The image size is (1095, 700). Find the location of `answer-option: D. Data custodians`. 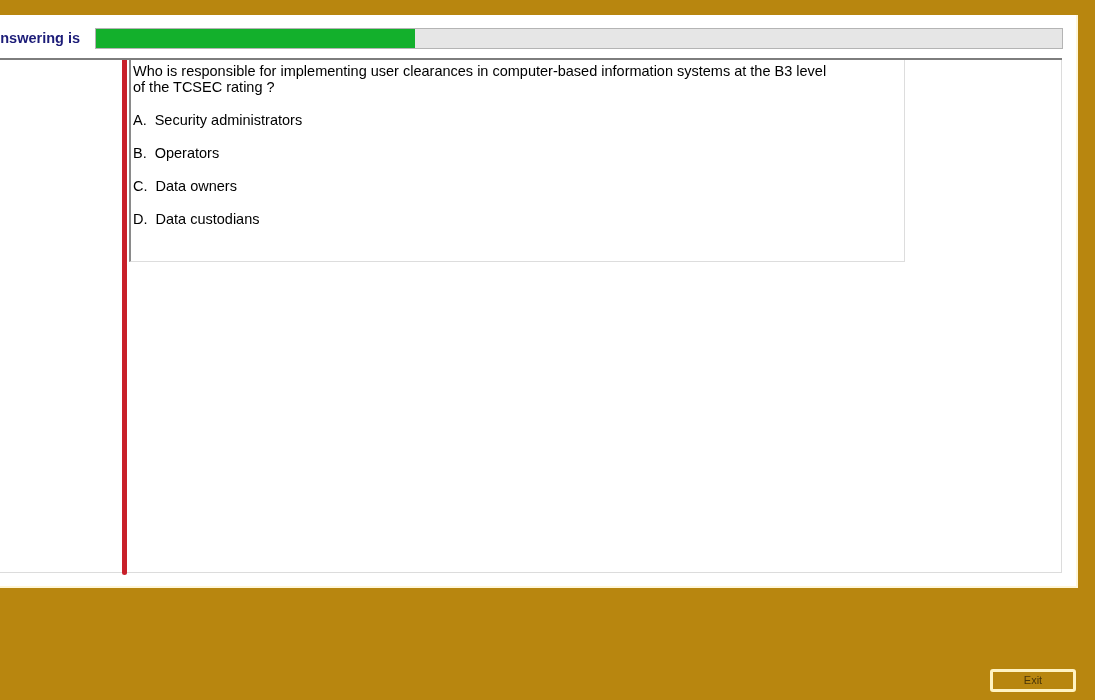

answer-option: D. Data custodians is located at coordinates (196, 219).